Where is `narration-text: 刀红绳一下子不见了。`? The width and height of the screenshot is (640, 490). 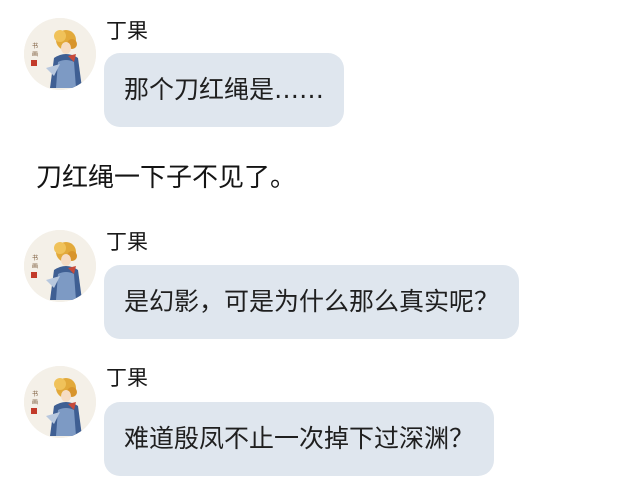 narration-text: 刀红绳一下子不见了。 is located at coordinates (166, 178).